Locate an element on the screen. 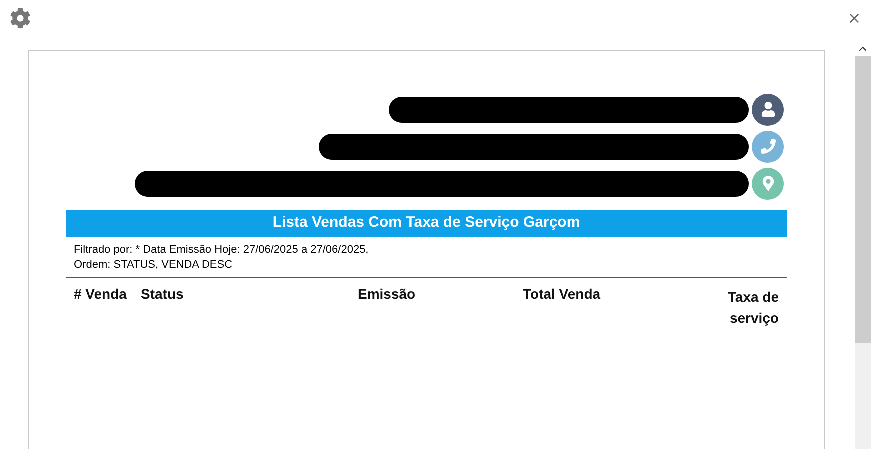 This screenshot has height=449, width=873. phone-icon is located at coordinates (768, 146).